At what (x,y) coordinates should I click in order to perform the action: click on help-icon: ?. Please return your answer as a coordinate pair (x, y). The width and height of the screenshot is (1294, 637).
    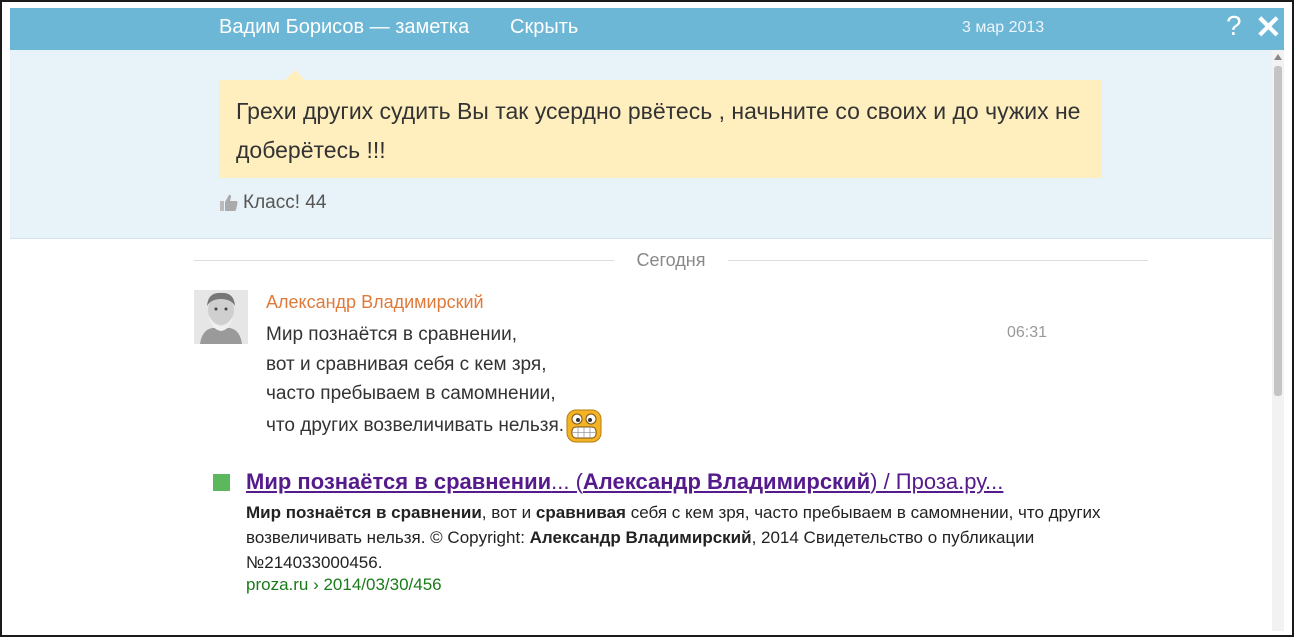
    Looking at the image, I should click on (1234, 26).